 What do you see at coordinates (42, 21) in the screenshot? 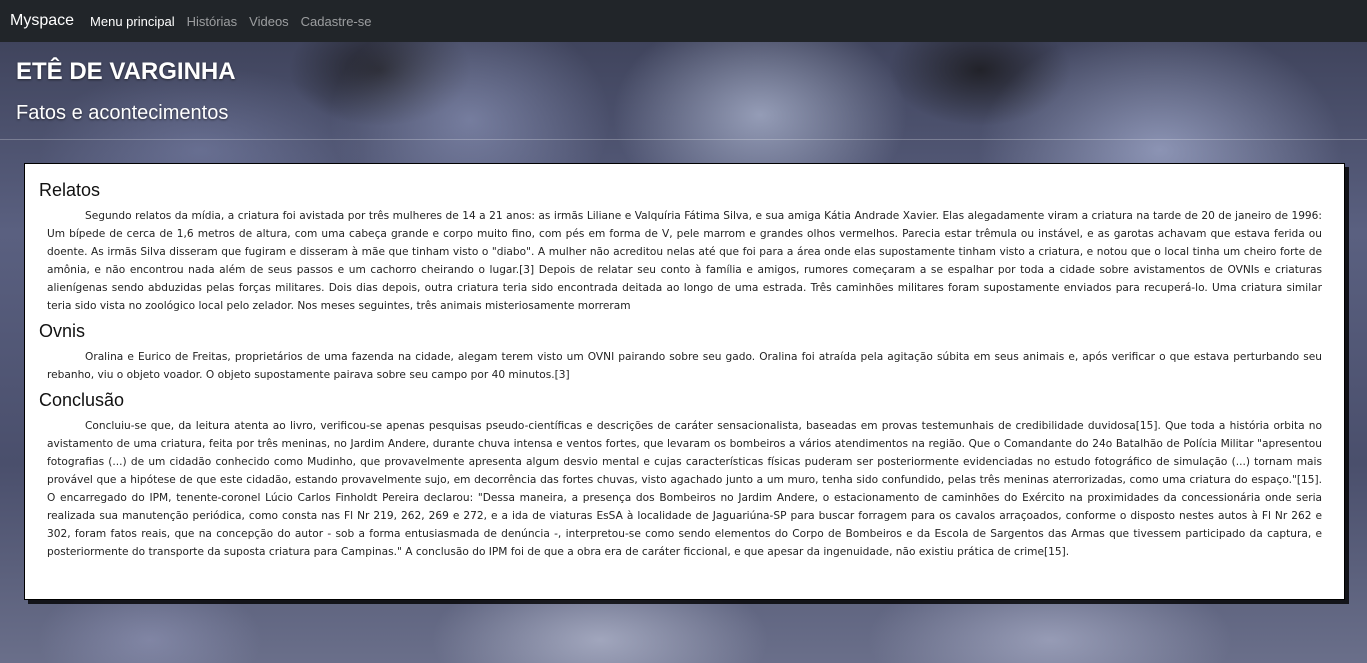
I see `brand-logo-link: Myspace` at bounding box center [42, 21].